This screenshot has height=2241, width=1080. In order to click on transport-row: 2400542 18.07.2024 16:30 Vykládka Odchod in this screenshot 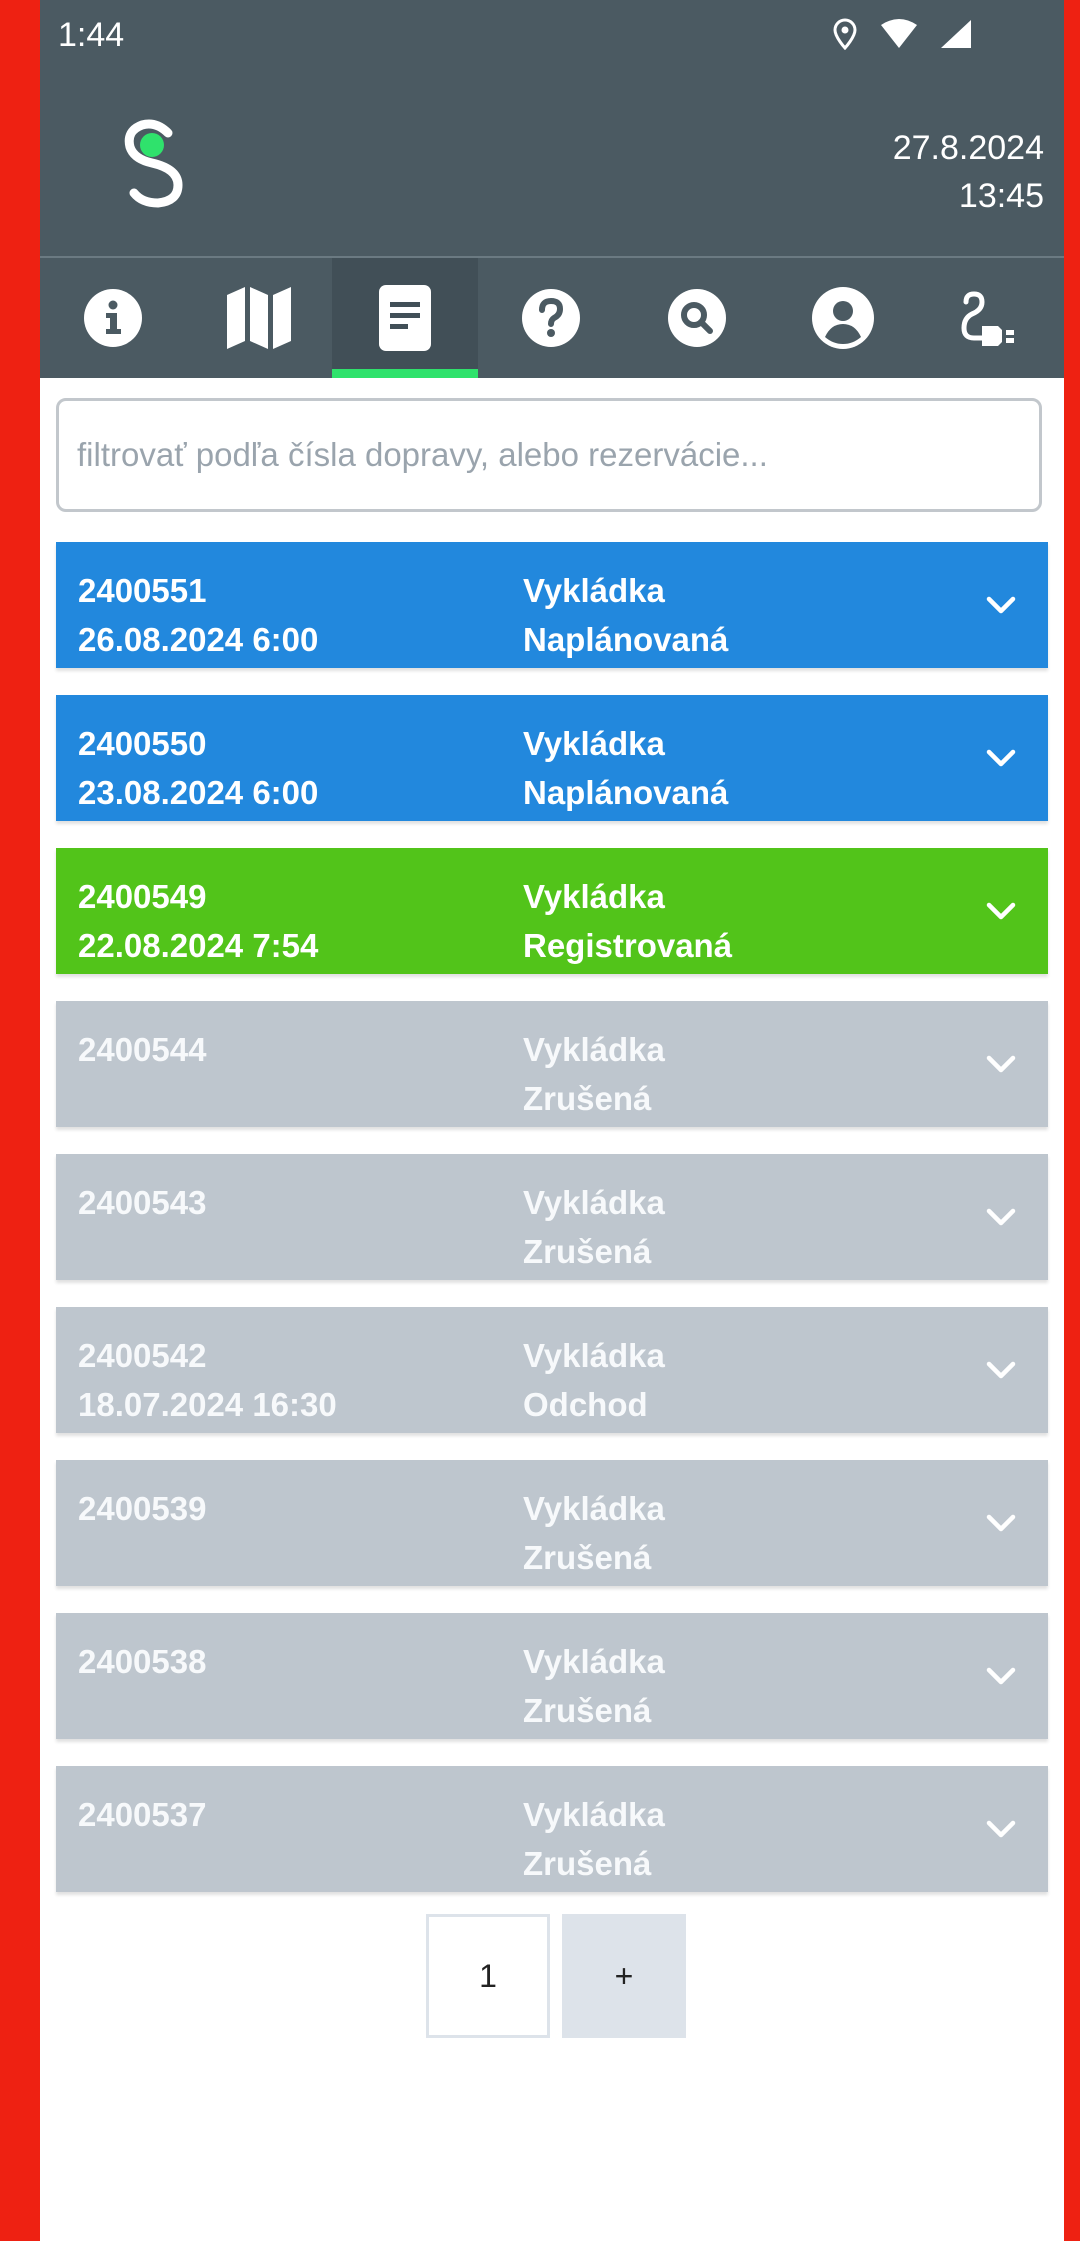, I will do `click(552, 1370)`.